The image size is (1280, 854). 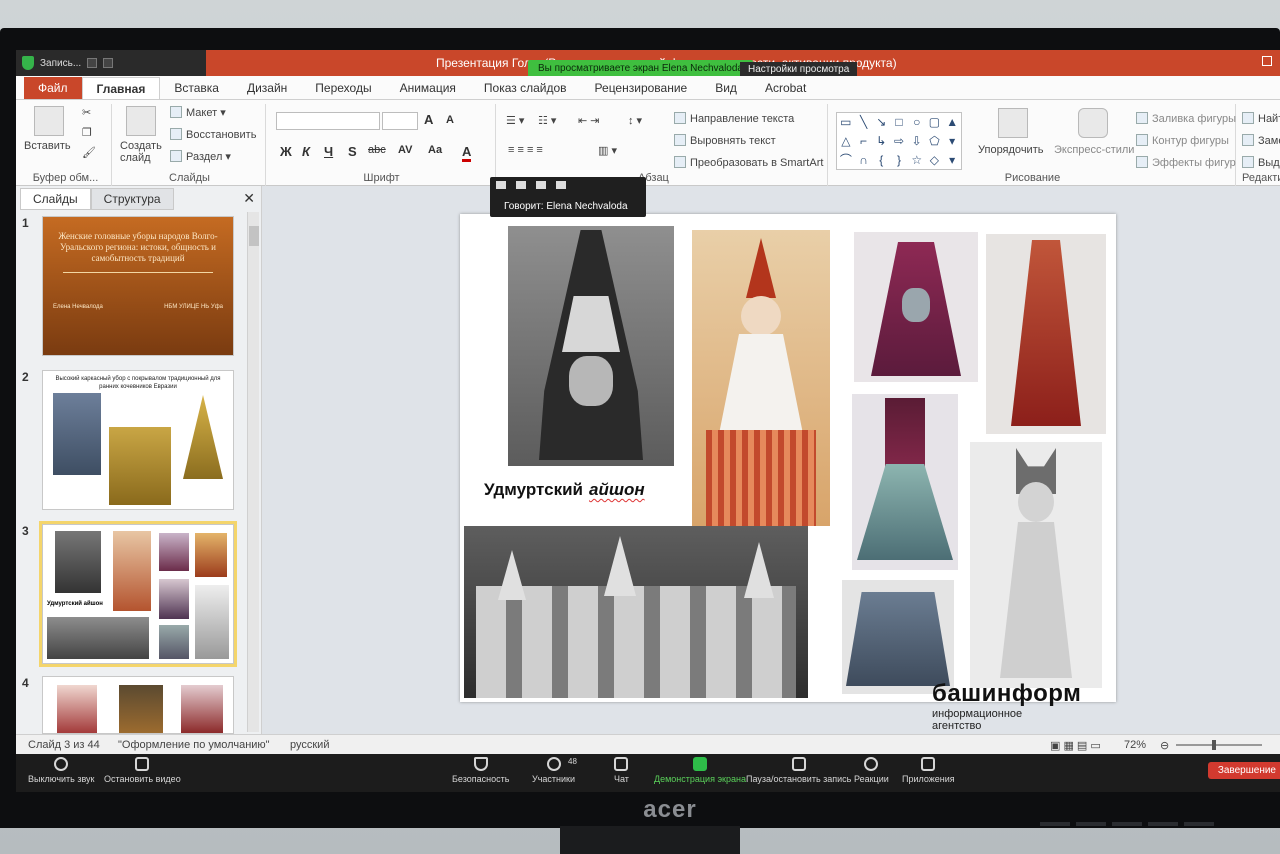 What do you see at coordinates (1164, 745) in the screenshot?
I see `zoom-out-icon: ⊖` at bounding box center [1164, 745].